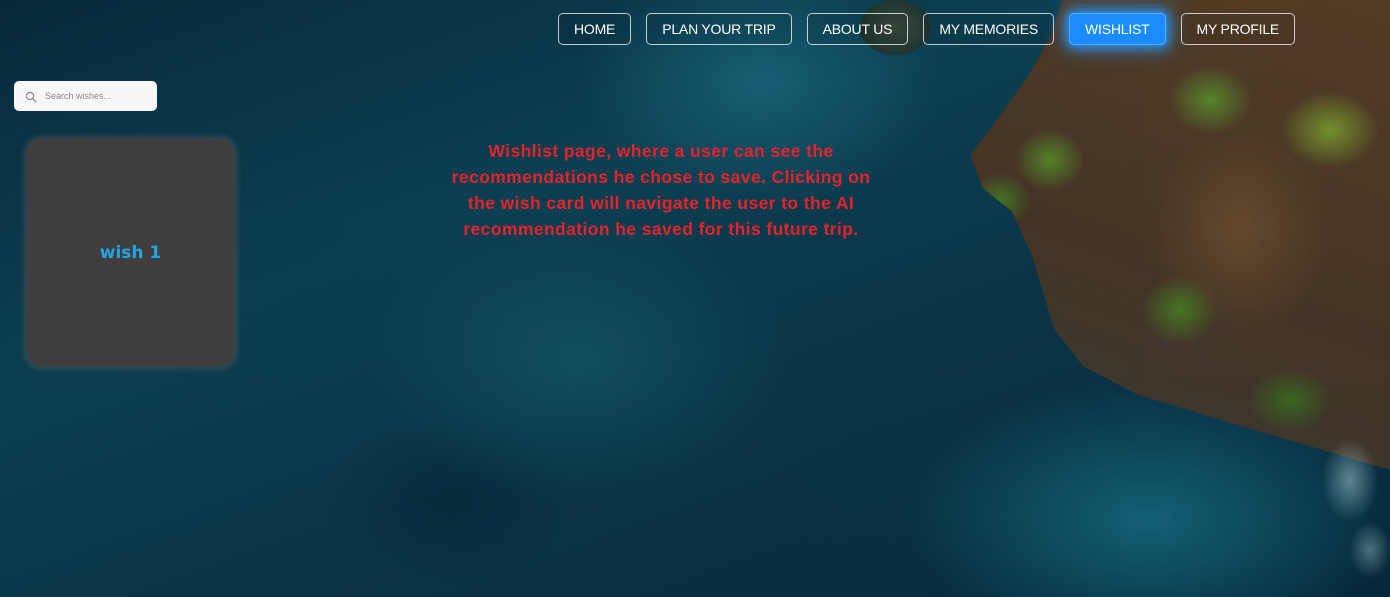 This screenshot has width=1390, height=597. I want to click on nav-home-button: HOME, so click(595, 29).